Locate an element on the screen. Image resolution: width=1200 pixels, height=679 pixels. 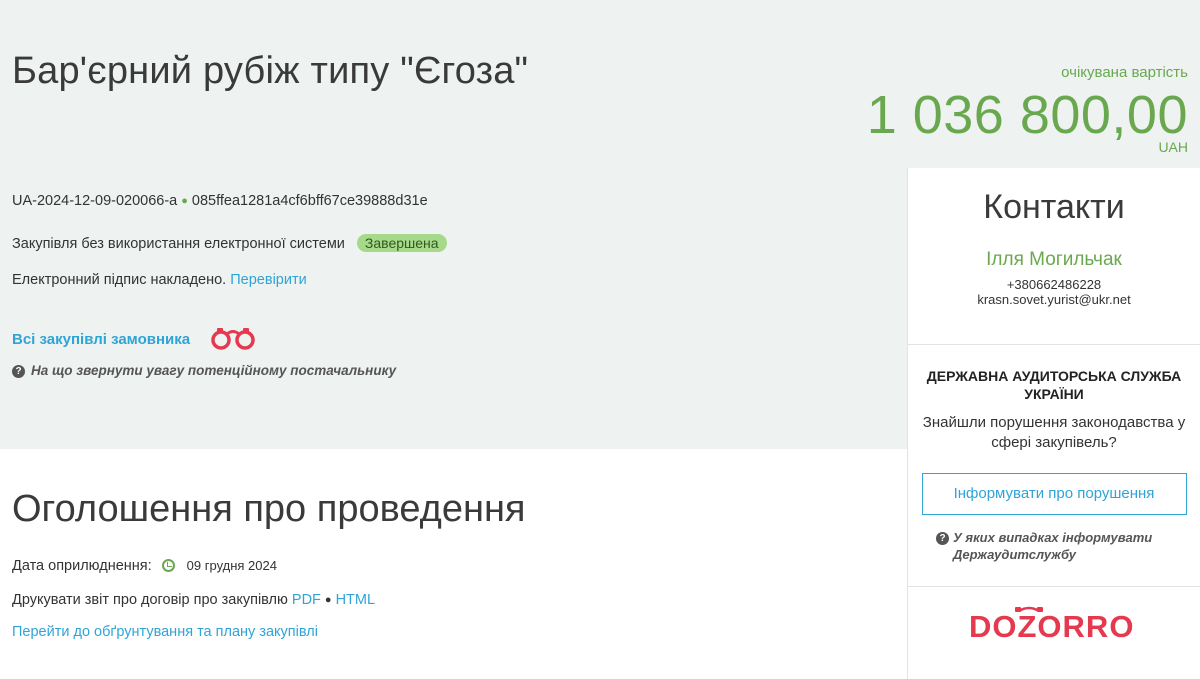
expected-price: очікувана вартість 1 036 800,00 UAH is located at coordinates (1027, 109).